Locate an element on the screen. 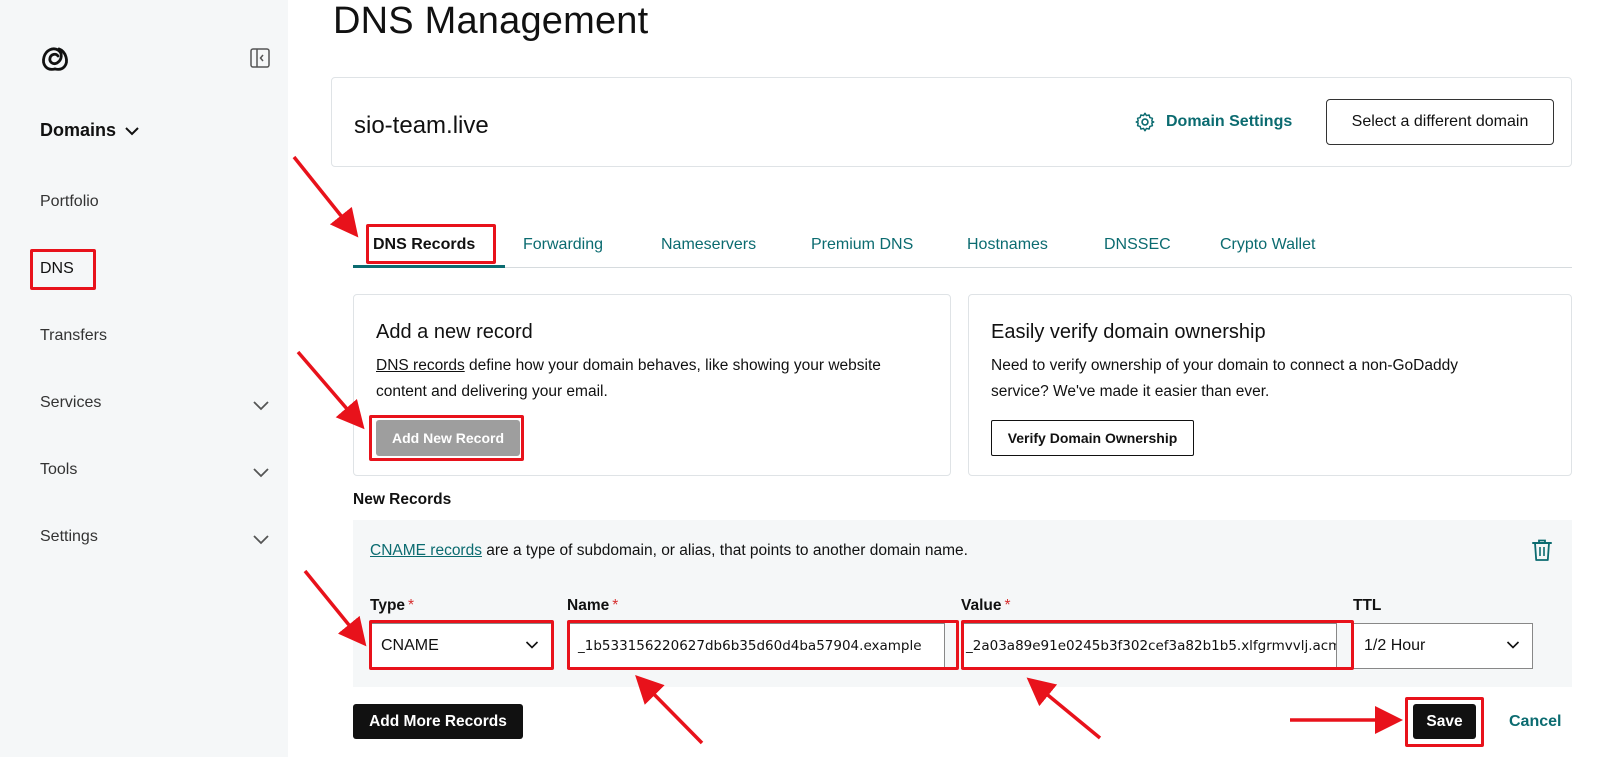 The width and height of the screenshot is (1600, 757). ttl-label: TTL is located at coordinates (1367, 605).